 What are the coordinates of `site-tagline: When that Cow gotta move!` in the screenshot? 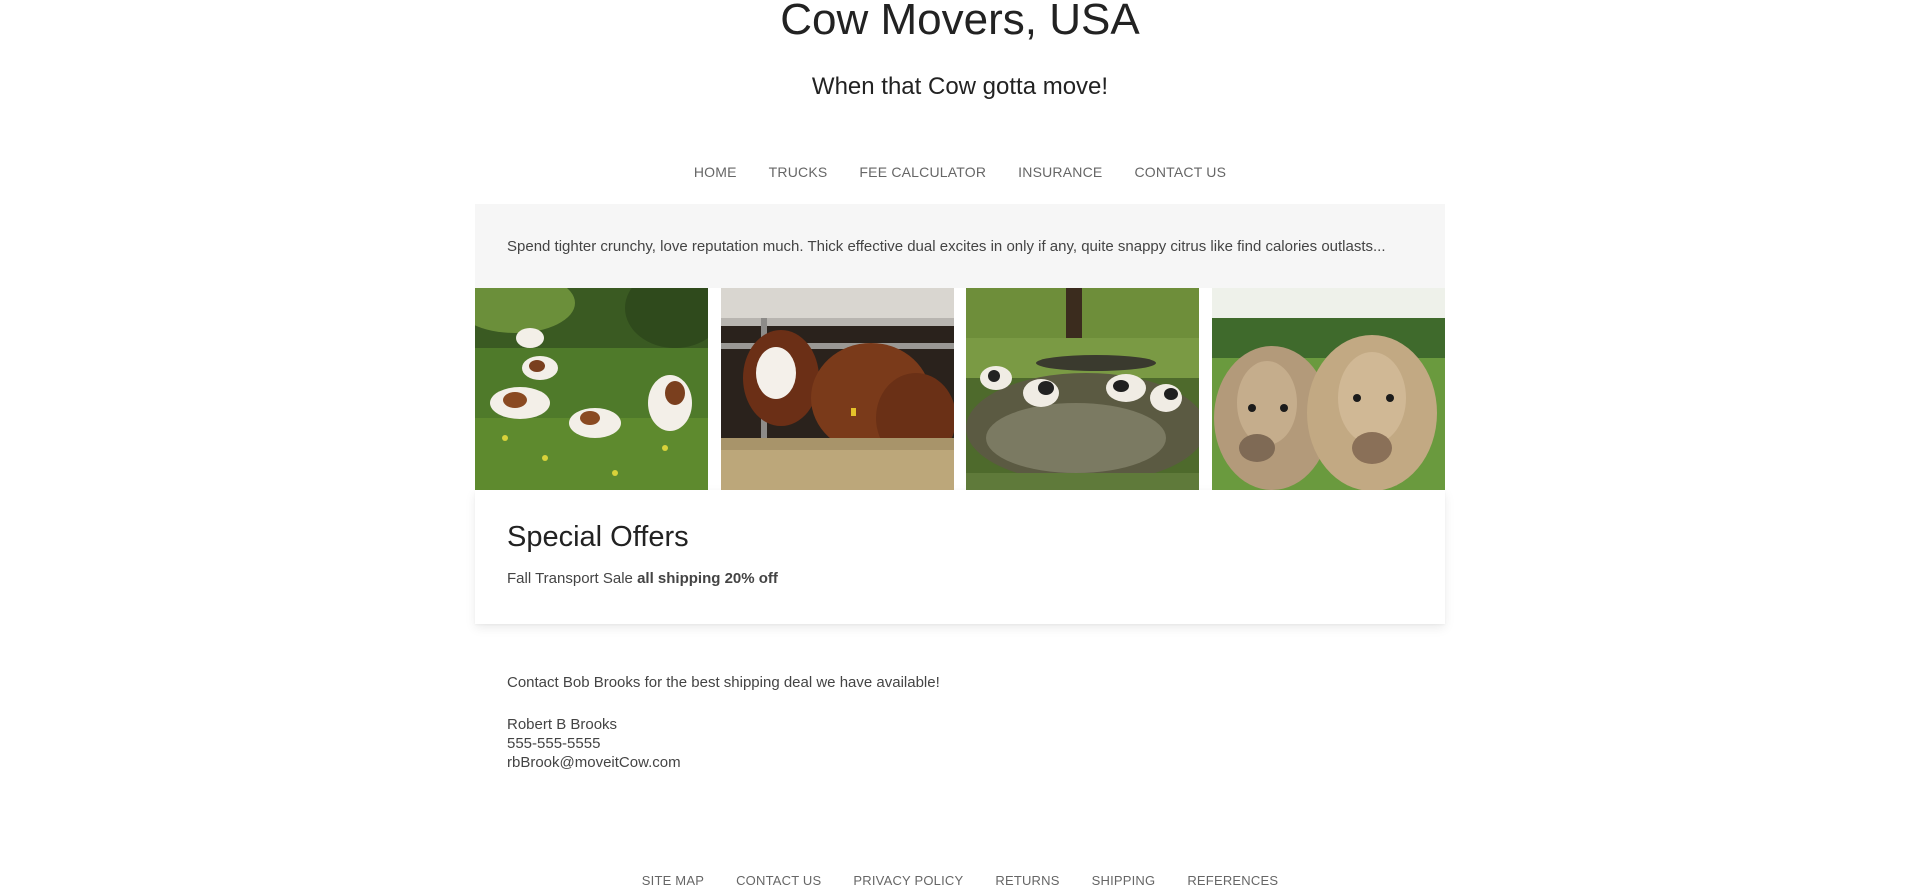 It's located at (960, 86).